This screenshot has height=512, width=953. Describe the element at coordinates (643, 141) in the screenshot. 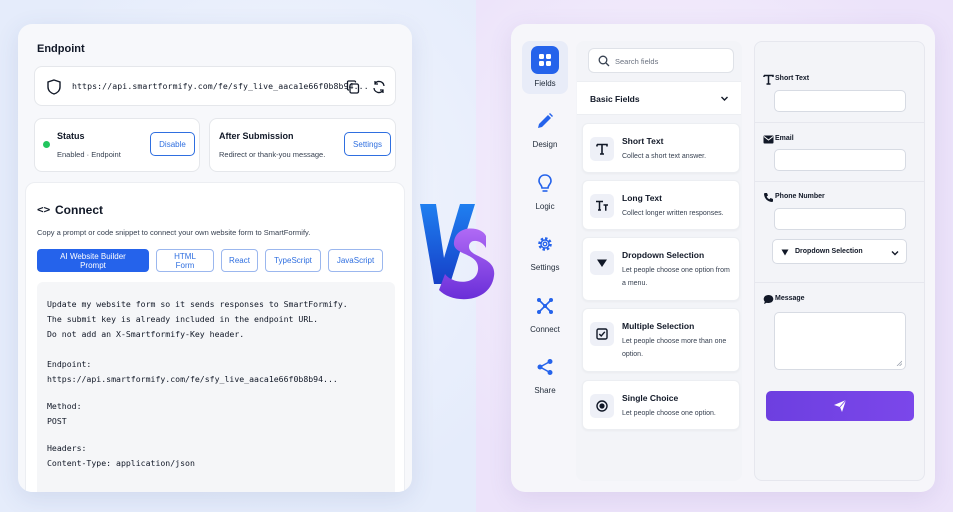

I see `field-title: Short Text` at that location.